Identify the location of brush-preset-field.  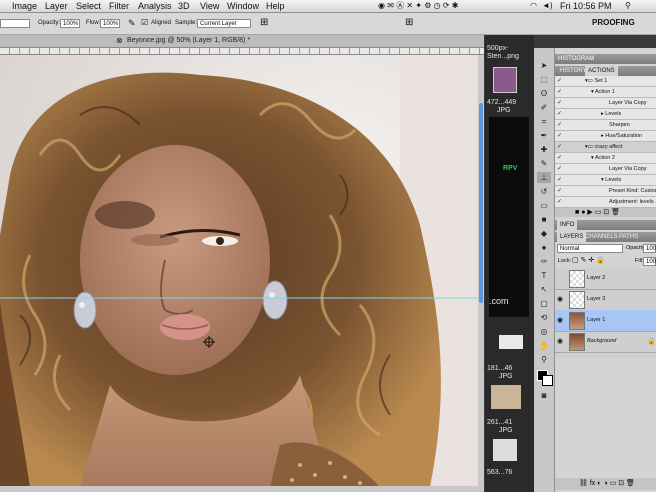
(15, 23).